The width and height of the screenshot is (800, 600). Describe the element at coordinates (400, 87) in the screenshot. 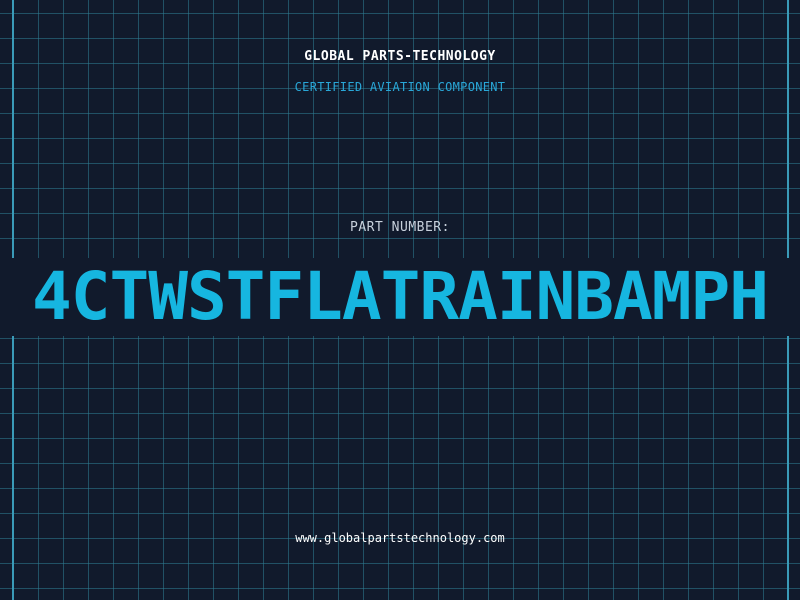

I see `certification-tagline: CERTIFIED AVIATION COMPONENT` at that location.